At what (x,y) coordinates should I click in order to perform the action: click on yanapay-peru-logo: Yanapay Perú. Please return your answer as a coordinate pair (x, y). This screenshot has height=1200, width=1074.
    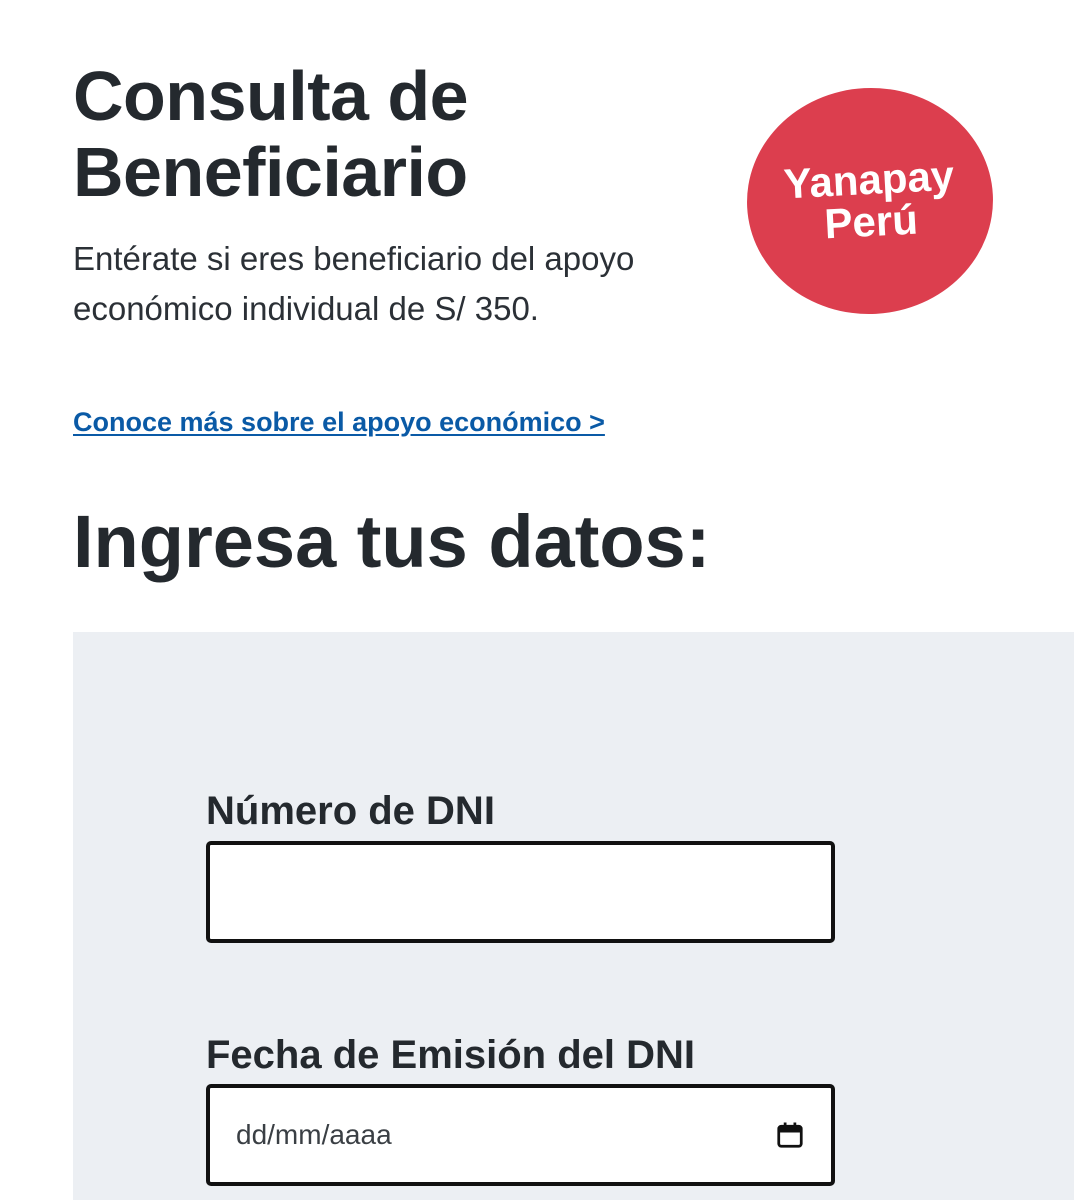
    Looking at the image, I should click on (870, 201).